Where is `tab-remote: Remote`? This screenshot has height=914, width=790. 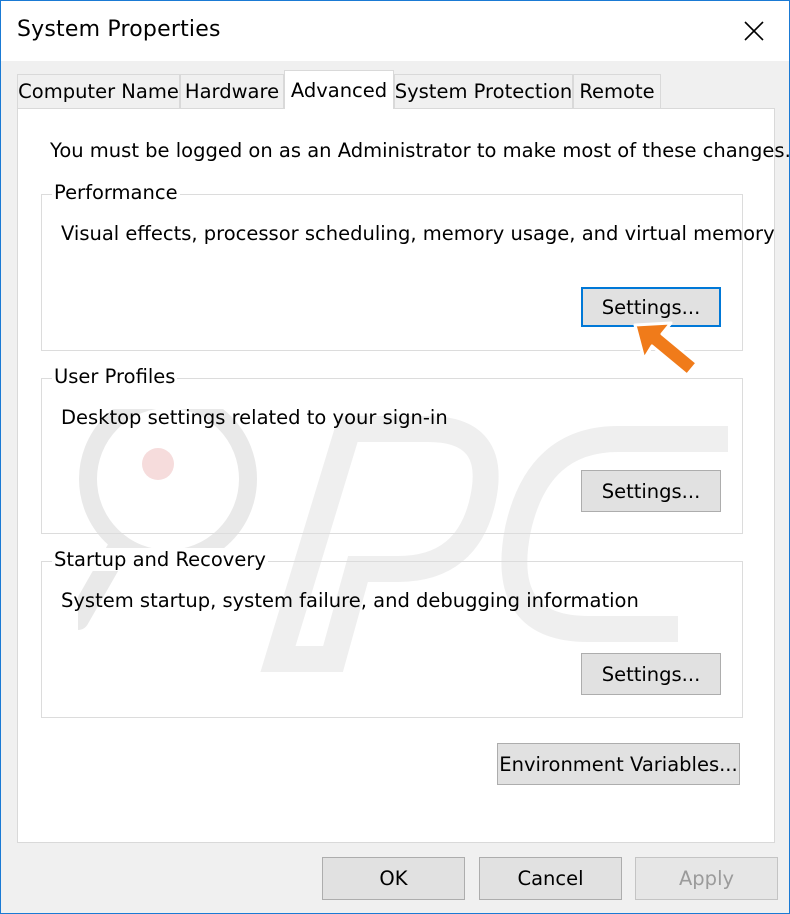
tab-remote: Remote is located at coordinates (617, 91).